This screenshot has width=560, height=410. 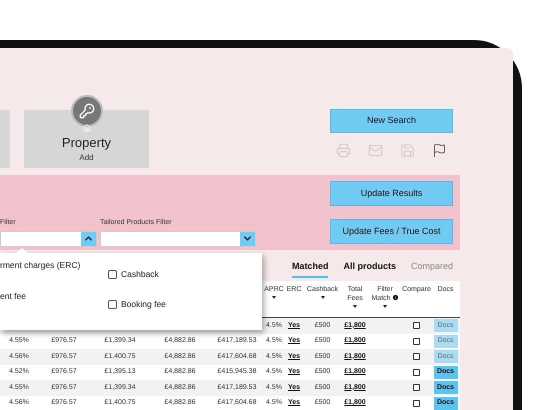 What do you see at coordinates (247, 239) in the screenshot?
I see `chevron-down-icon` at bounding box center [247, 239].